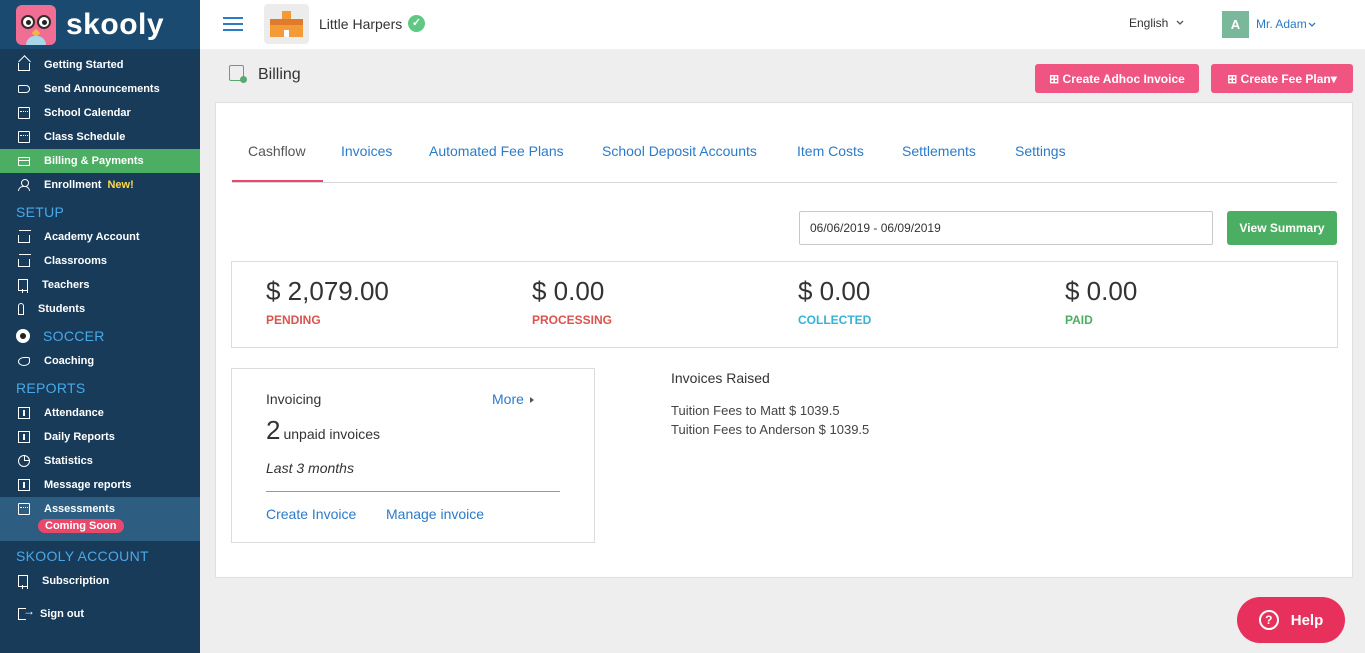  I want to click on classroom-icon, so click(24, 260).